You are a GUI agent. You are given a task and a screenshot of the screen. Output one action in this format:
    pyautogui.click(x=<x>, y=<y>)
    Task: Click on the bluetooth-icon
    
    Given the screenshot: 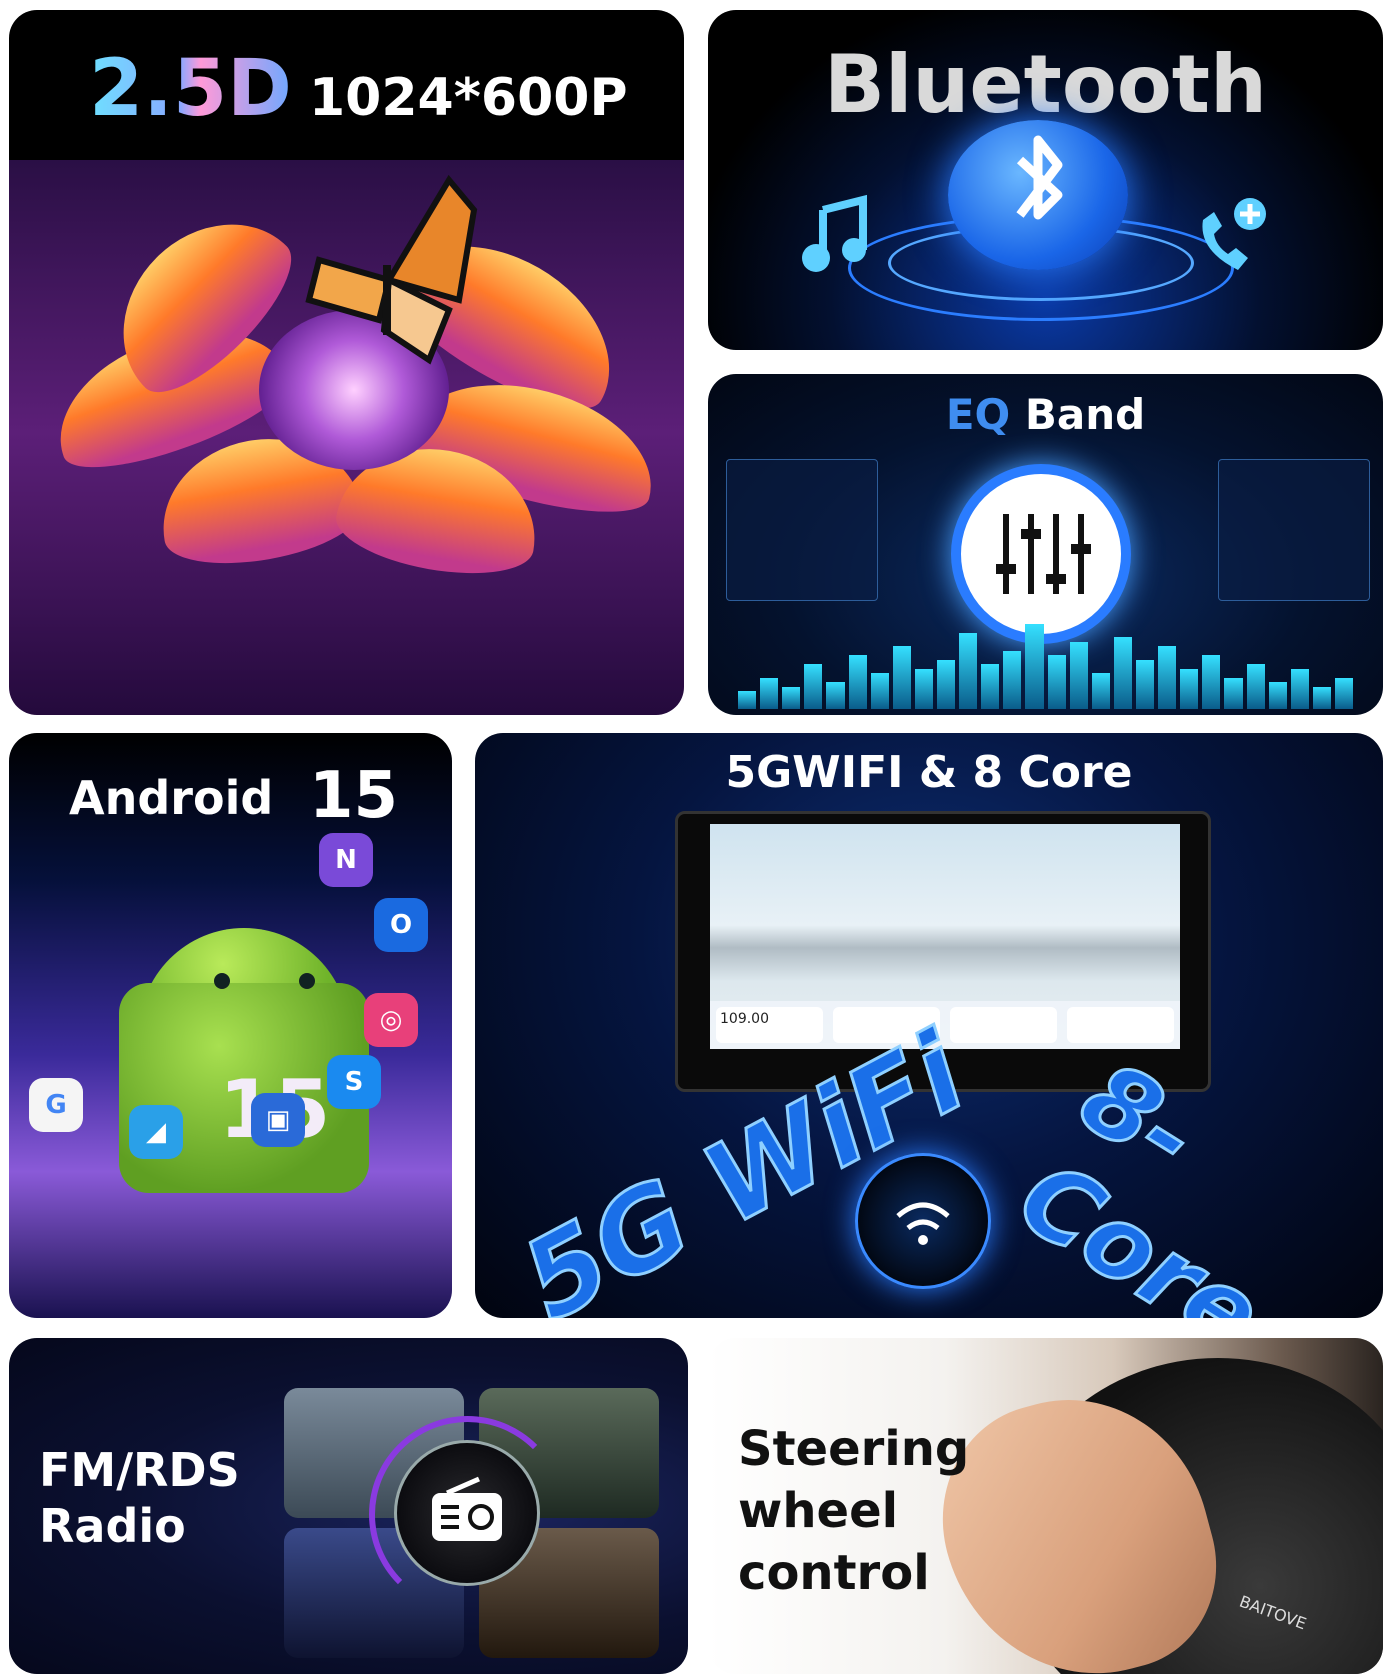 What is the action you would take?
    pyautogui.click(x=1038, y=195)
    